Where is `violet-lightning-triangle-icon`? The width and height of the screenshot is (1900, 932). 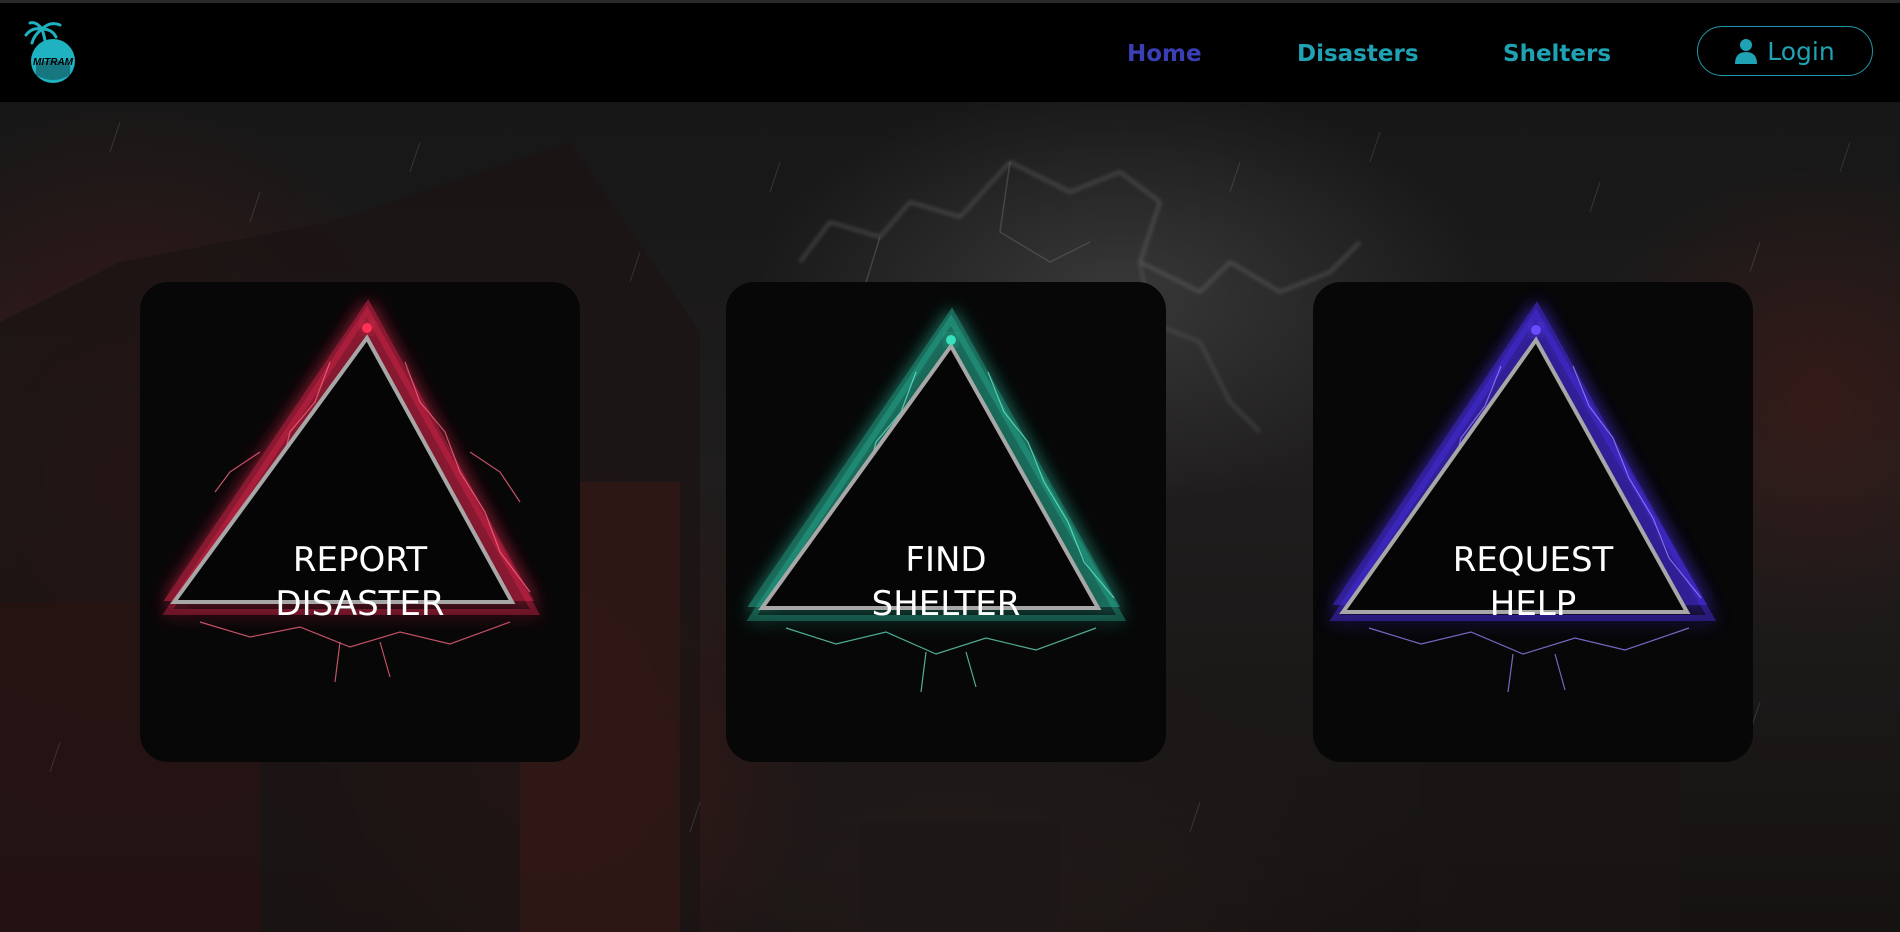 violet-lightning-triangle-icon is located at coordinates (1523, 497).